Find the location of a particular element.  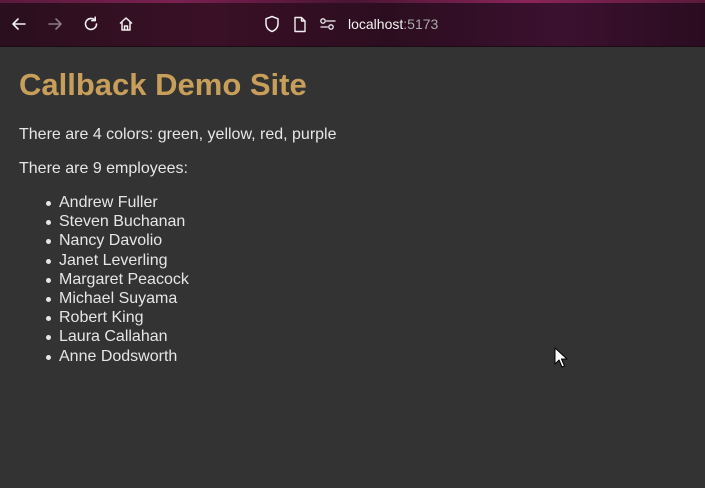

mouse-cursor-icon is located at coordinates (561, 360).